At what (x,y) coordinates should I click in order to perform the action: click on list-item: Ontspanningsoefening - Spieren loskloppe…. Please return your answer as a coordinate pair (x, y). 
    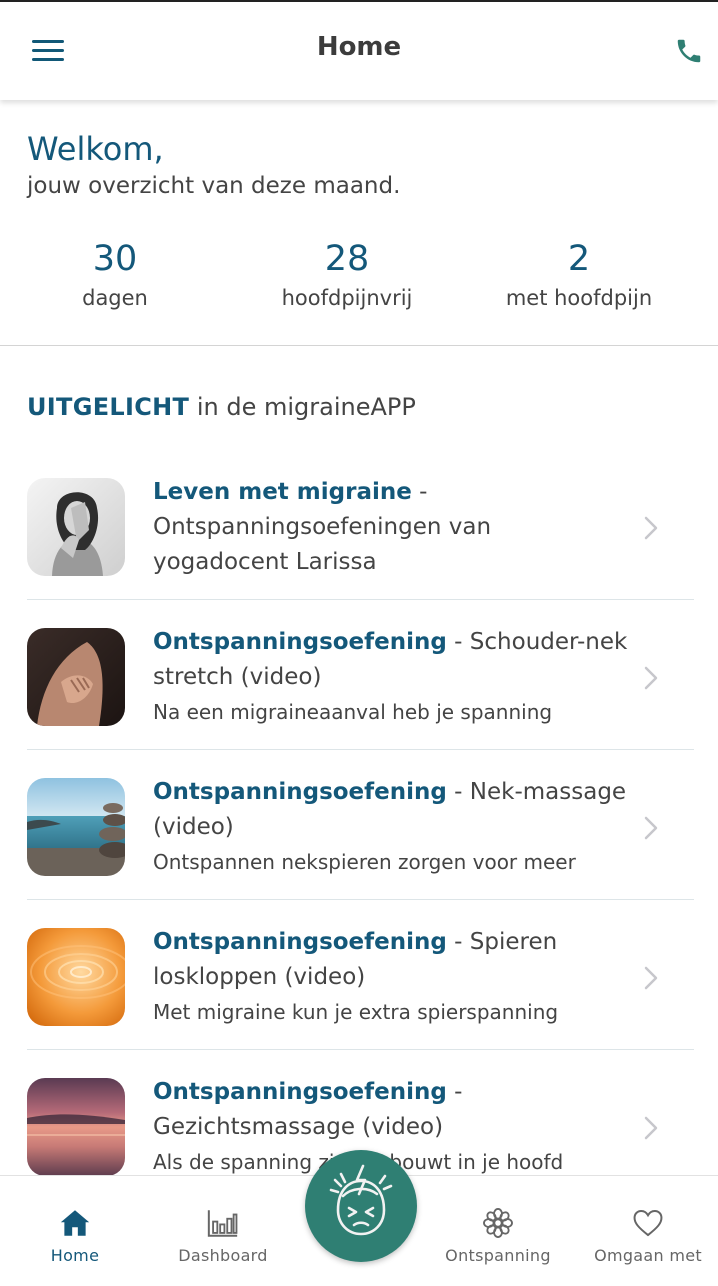
    Looking at the image, I should click on (359, 975).